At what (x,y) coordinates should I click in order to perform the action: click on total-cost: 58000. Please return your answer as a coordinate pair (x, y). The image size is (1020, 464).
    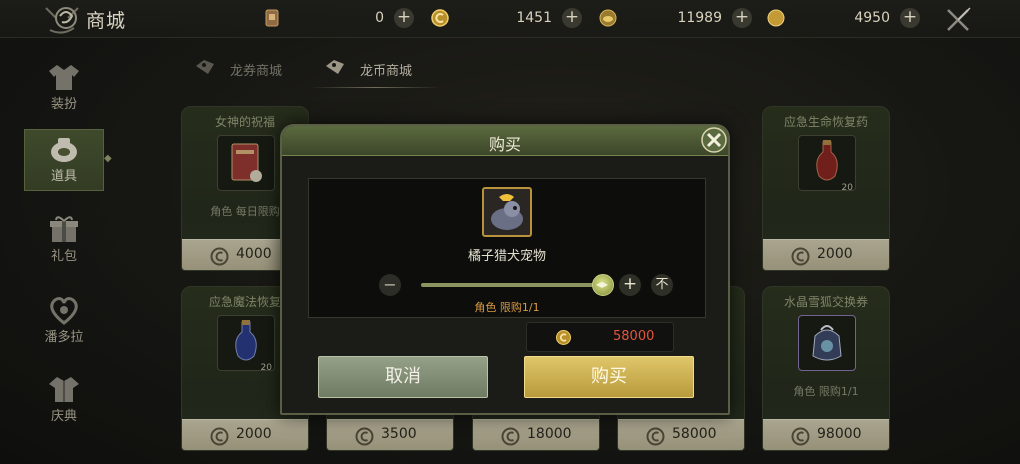
    Looking at the image, I should click on (600, 337).